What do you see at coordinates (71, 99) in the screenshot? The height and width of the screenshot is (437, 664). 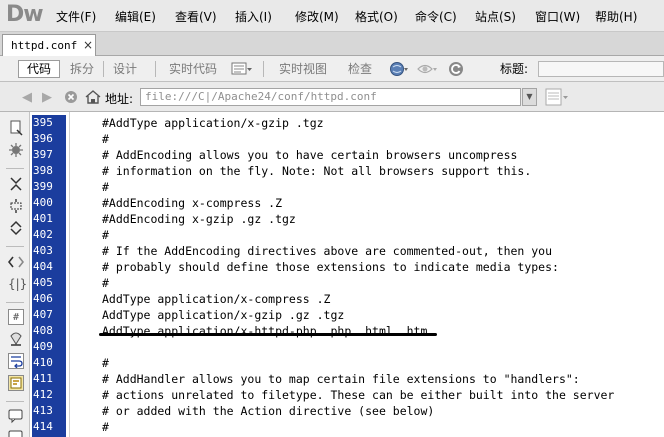 I see `stop-icon` at bounding box center [71, 99].